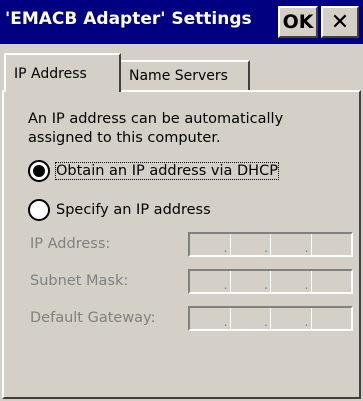 This screenshot has width=363, height=401. I want to click on close-button: ✕, so click(340, 22).